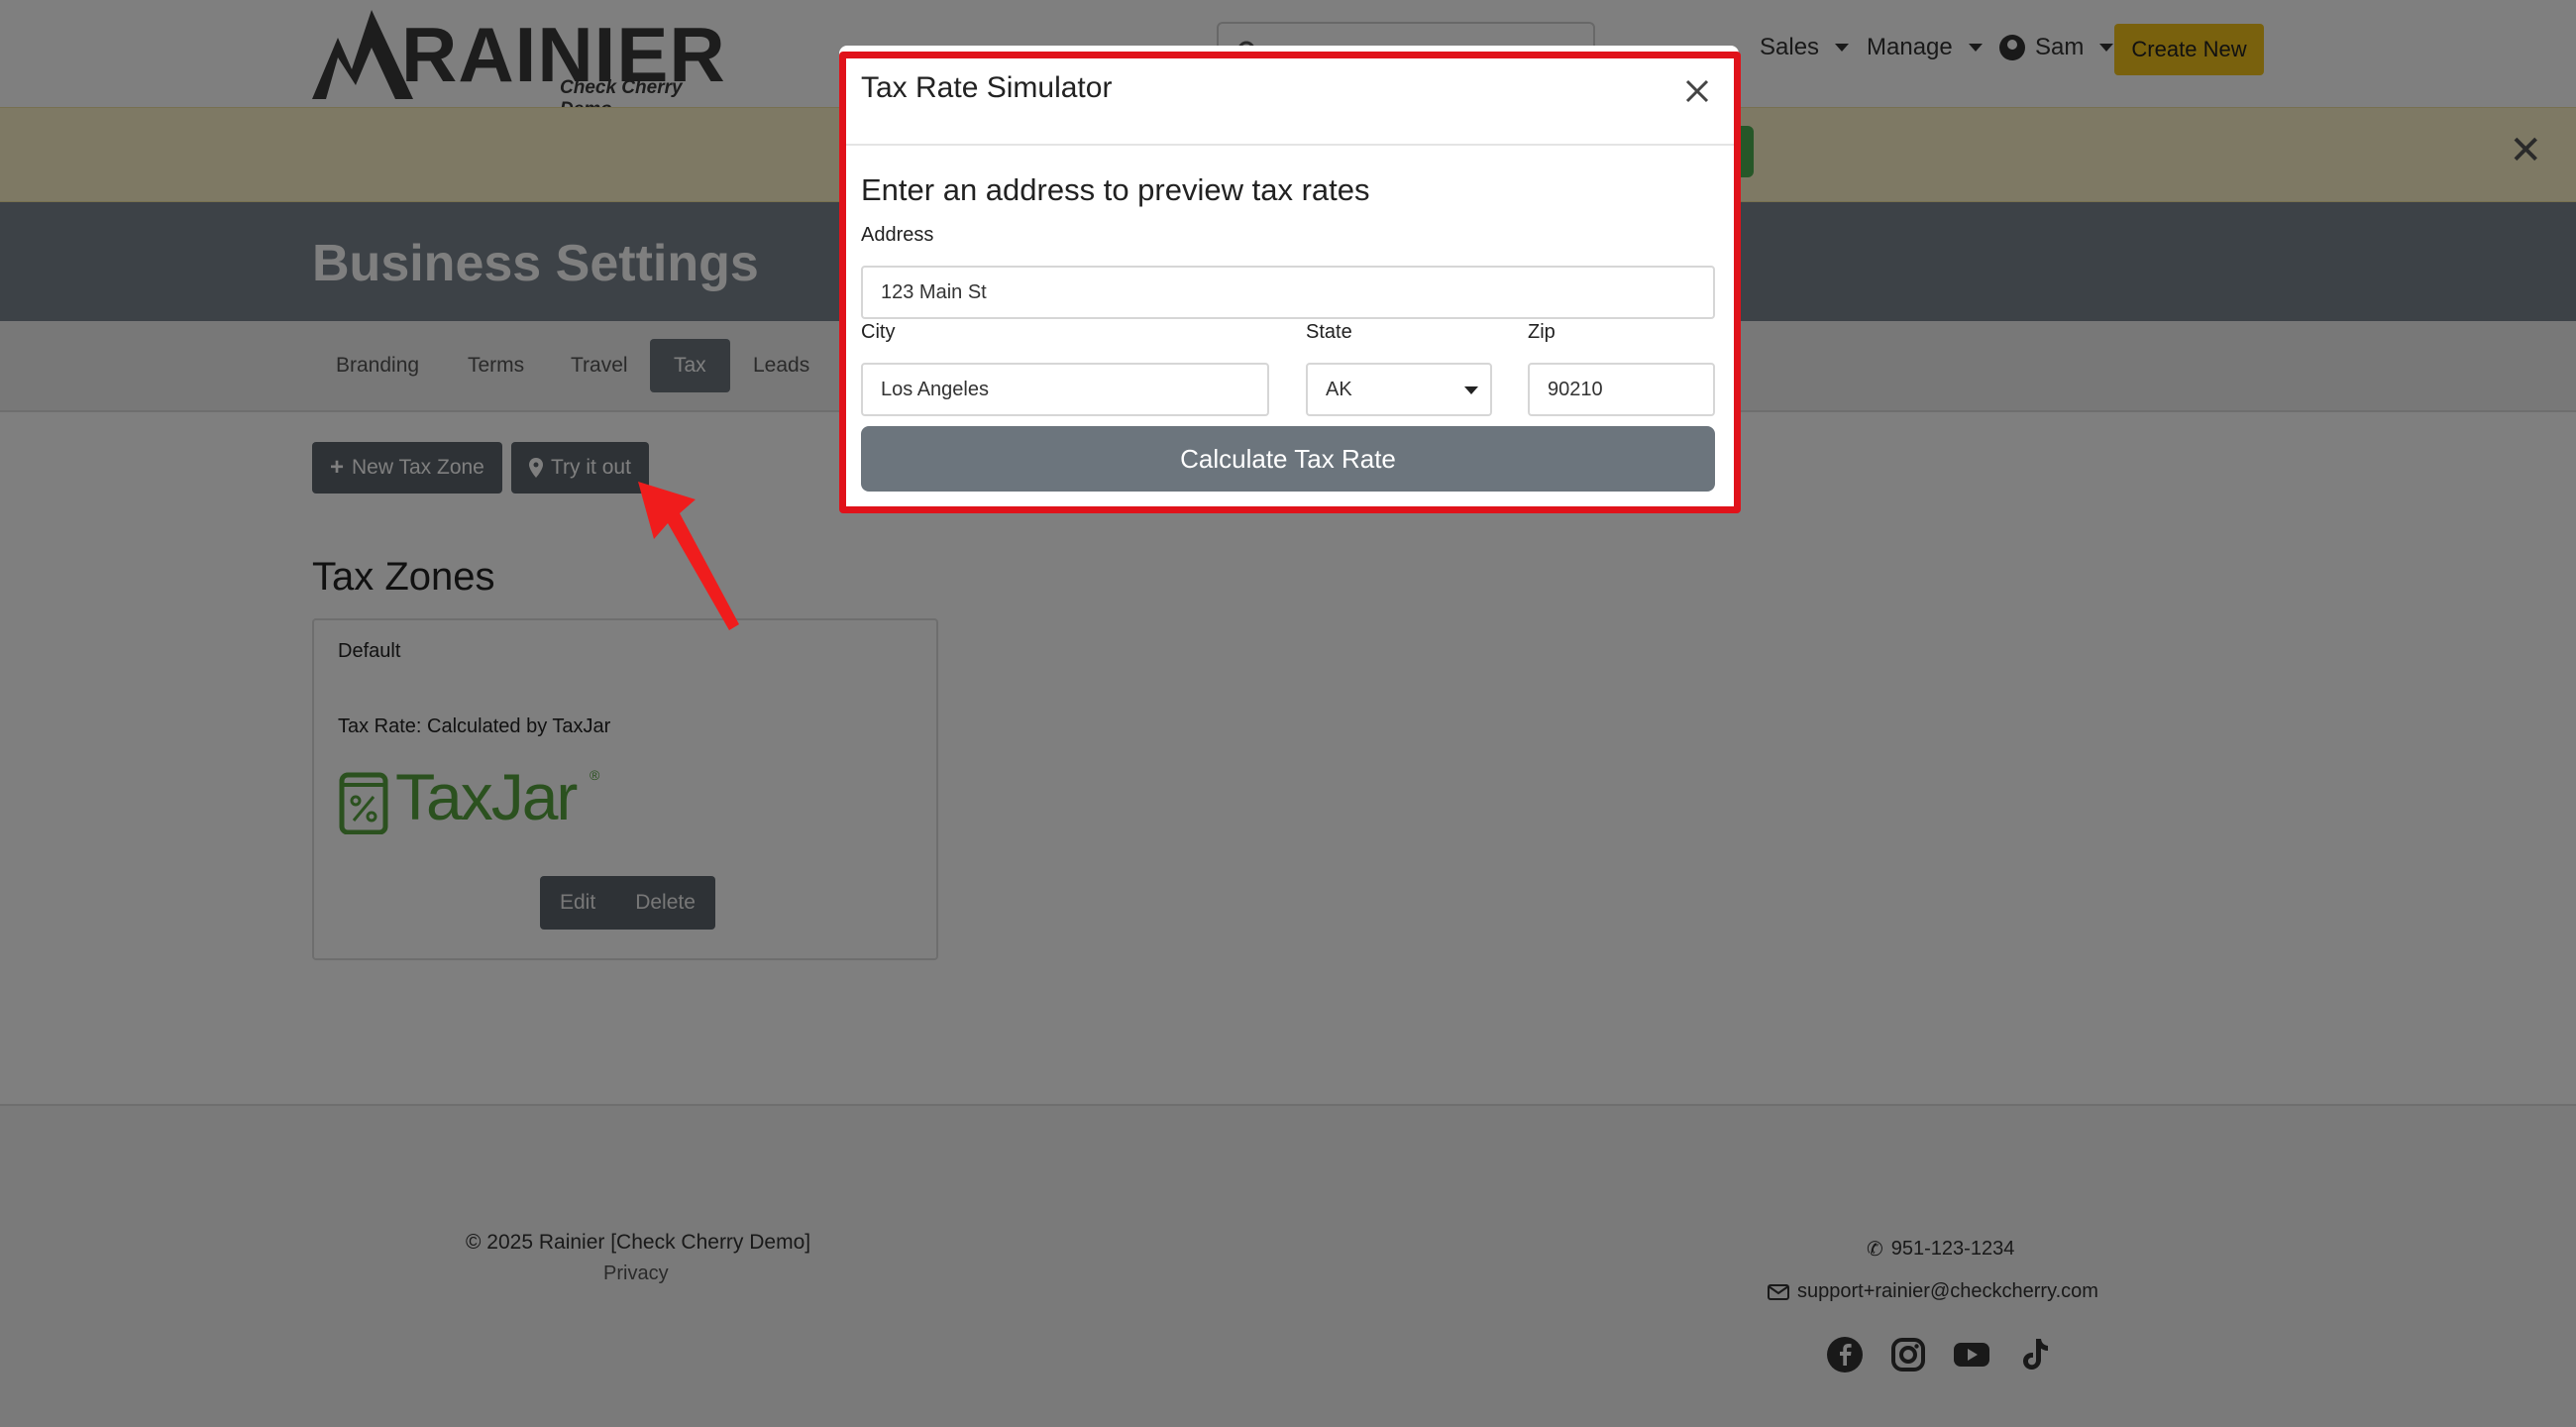  Describe the element at coordinates (1116, 189) in the screenshot. I see `modal-heading: Enter an address to preview tax rates` at that location.